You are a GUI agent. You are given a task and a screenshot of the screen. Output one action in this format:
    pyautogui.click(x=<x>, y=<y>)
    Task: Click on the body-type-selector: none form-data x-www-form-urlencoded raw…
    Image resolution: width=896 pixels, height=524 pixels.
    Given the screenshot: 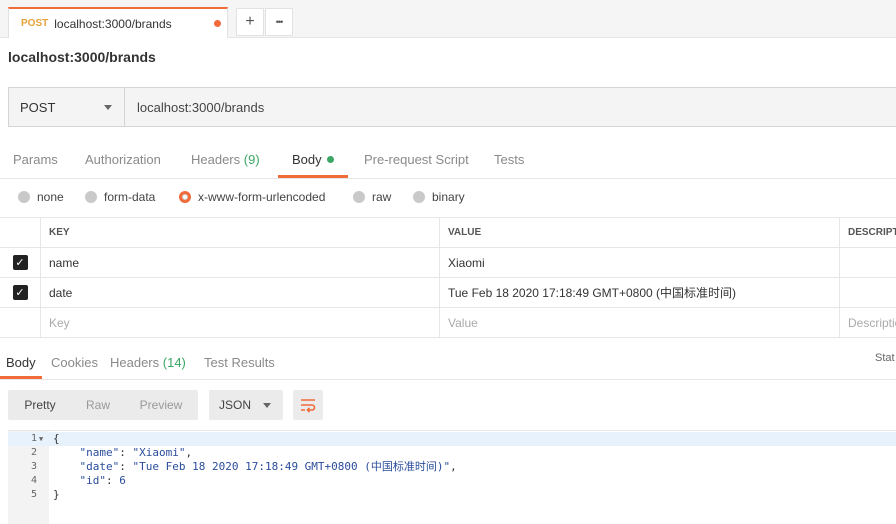 What is the action you would take?
    pyautogui.click(x=448, y=198)
    